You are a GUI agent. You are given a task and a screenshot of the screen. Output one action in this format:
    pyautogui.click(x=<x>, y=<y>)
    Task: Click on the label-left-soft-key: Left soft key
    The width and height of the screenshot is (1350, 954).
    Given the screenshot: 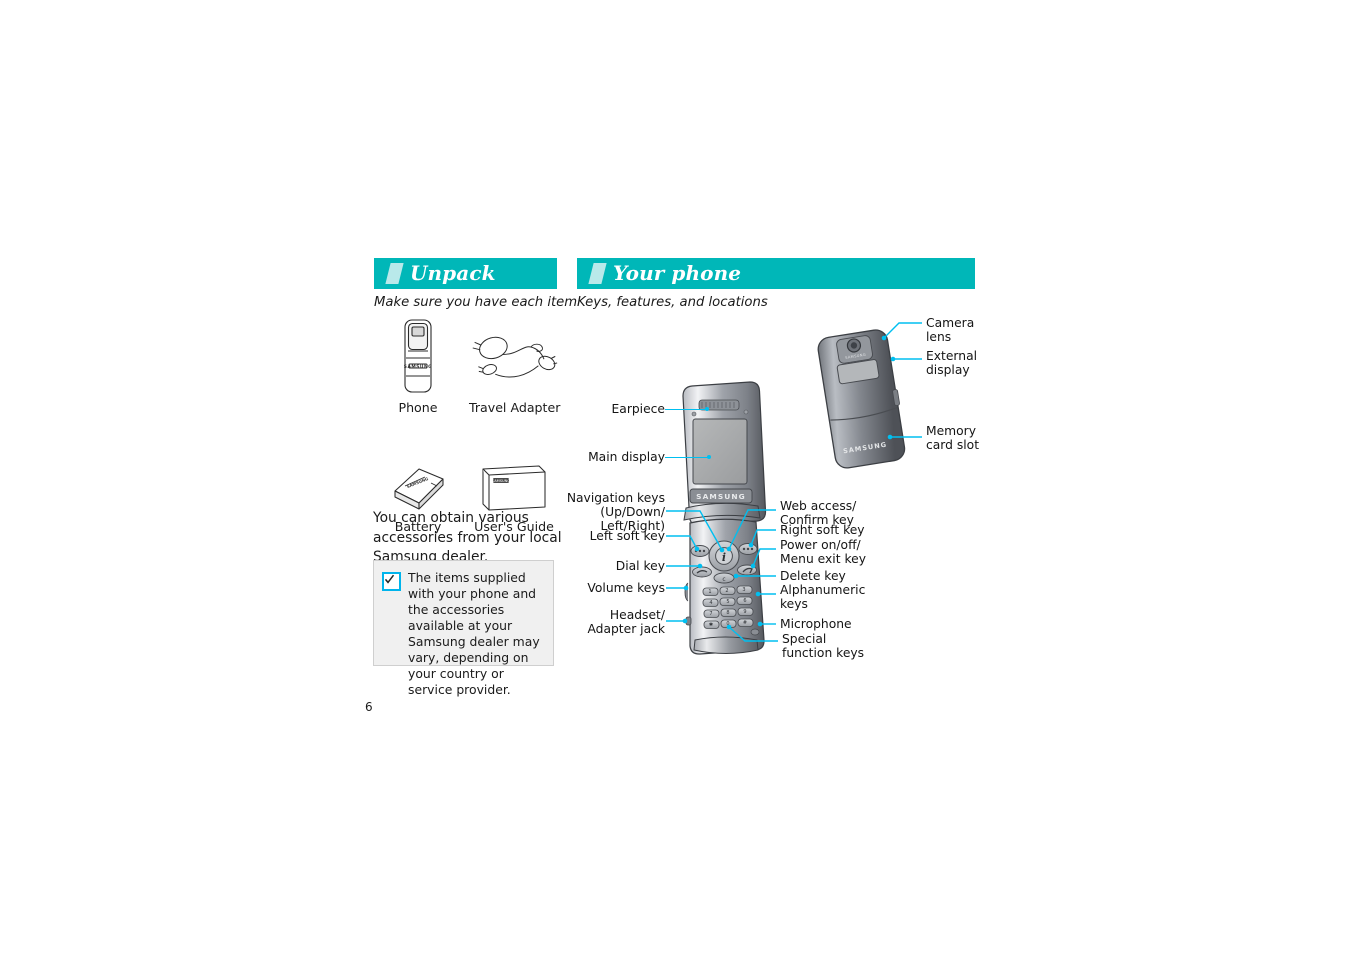 What is the action you would take?
    pyautogui.click(x=627, y=536)
    